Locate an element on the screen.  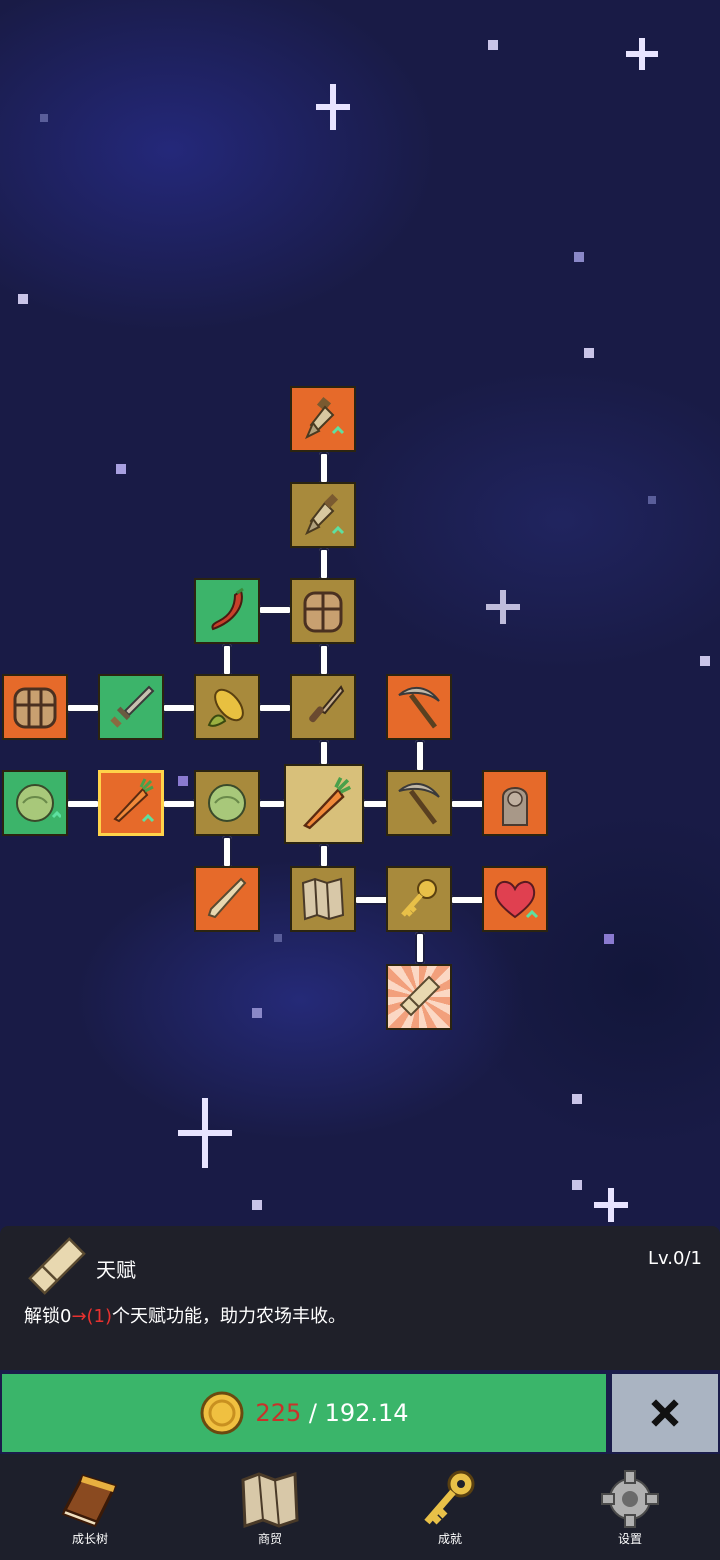
nav-label: 成就 is located at coordinates (449, 1539).